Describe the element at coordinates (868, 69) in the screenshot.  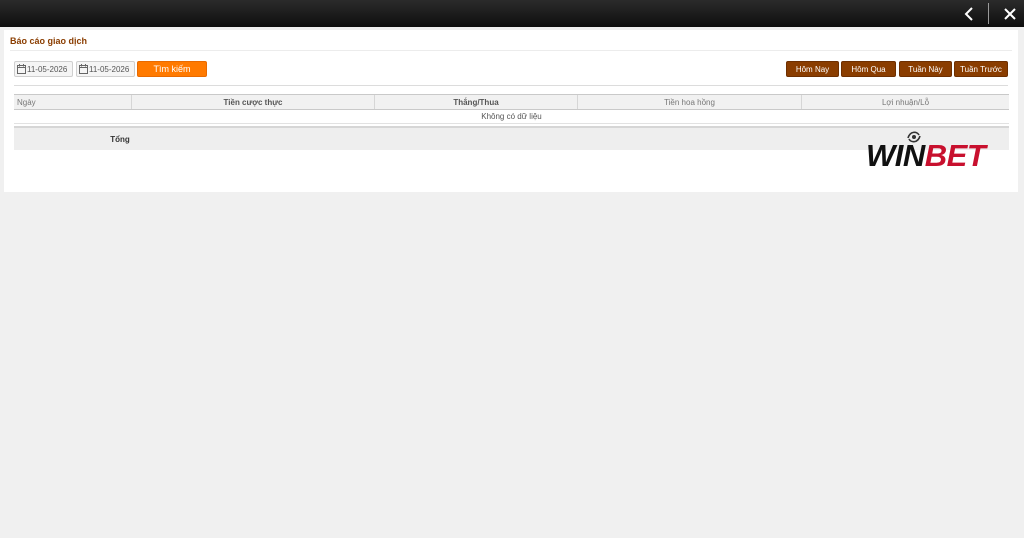
I see `yesterday-button: Hôm Qua` at that location.